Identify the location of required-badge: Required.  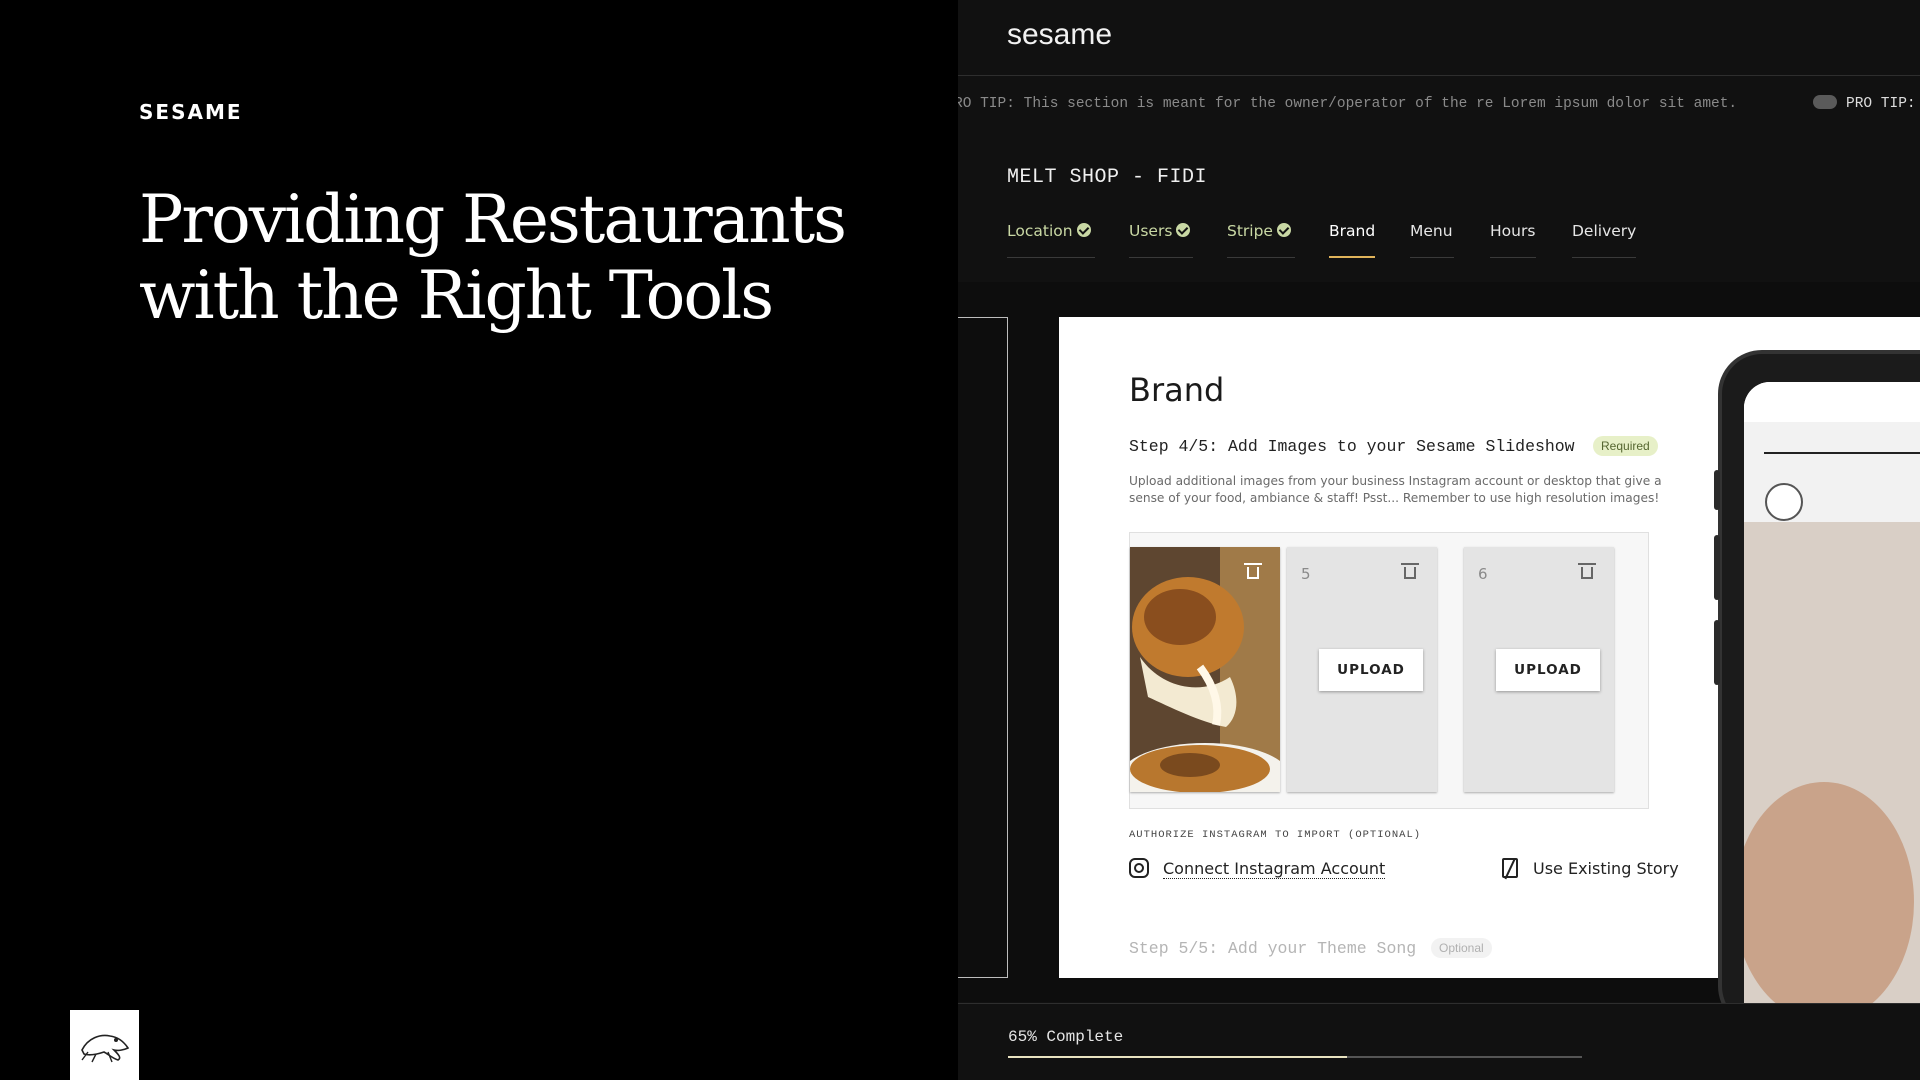
(1625, 446).